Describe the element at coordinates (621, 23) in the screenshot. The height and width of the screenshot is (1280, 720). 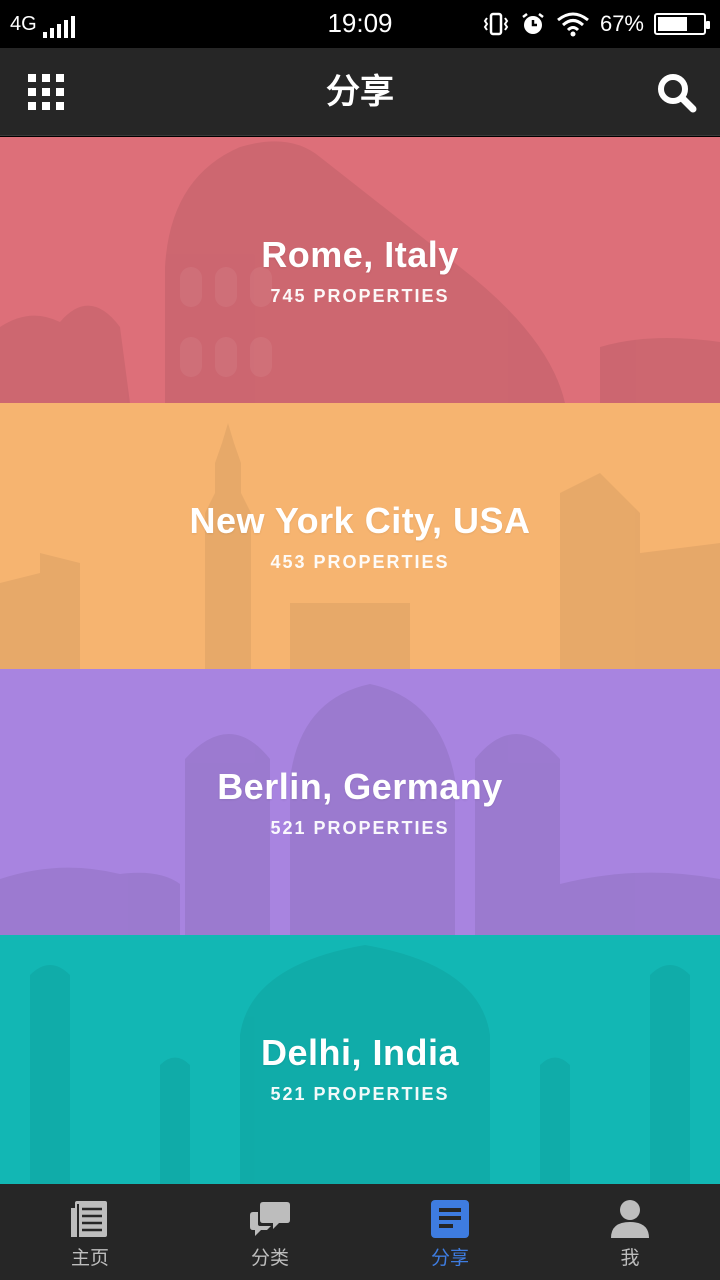
I see `battery-percent: 67%` at that location.